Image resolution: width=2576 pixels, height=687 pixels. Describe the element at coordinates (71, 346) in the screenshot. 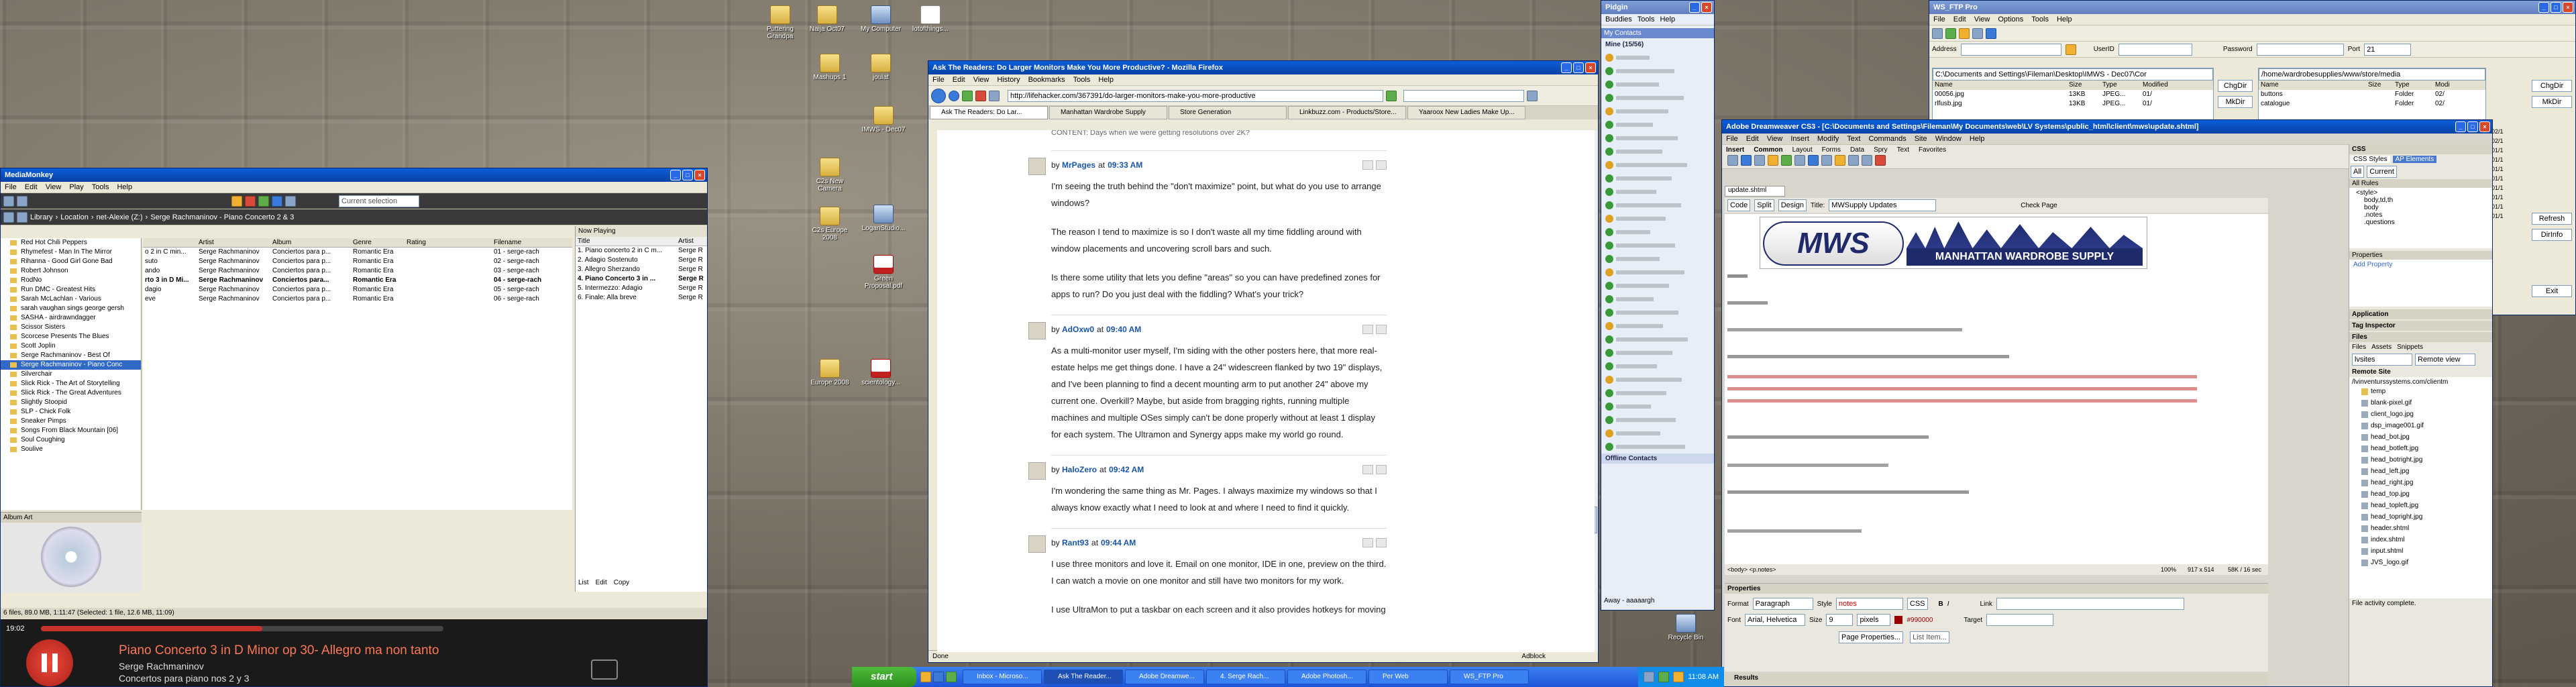

I see `tree-item: Scott Joplin` at that location.